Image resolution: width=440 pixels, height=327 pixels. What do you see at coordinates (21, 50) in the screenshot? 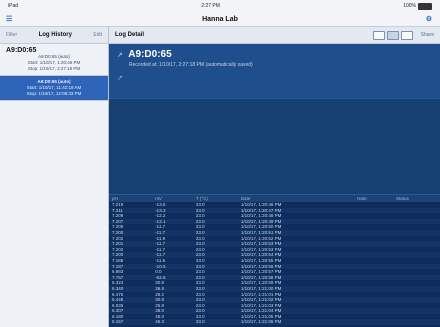
I see `log-item-name: A9:D0:65` at bounding box center [21, 50].